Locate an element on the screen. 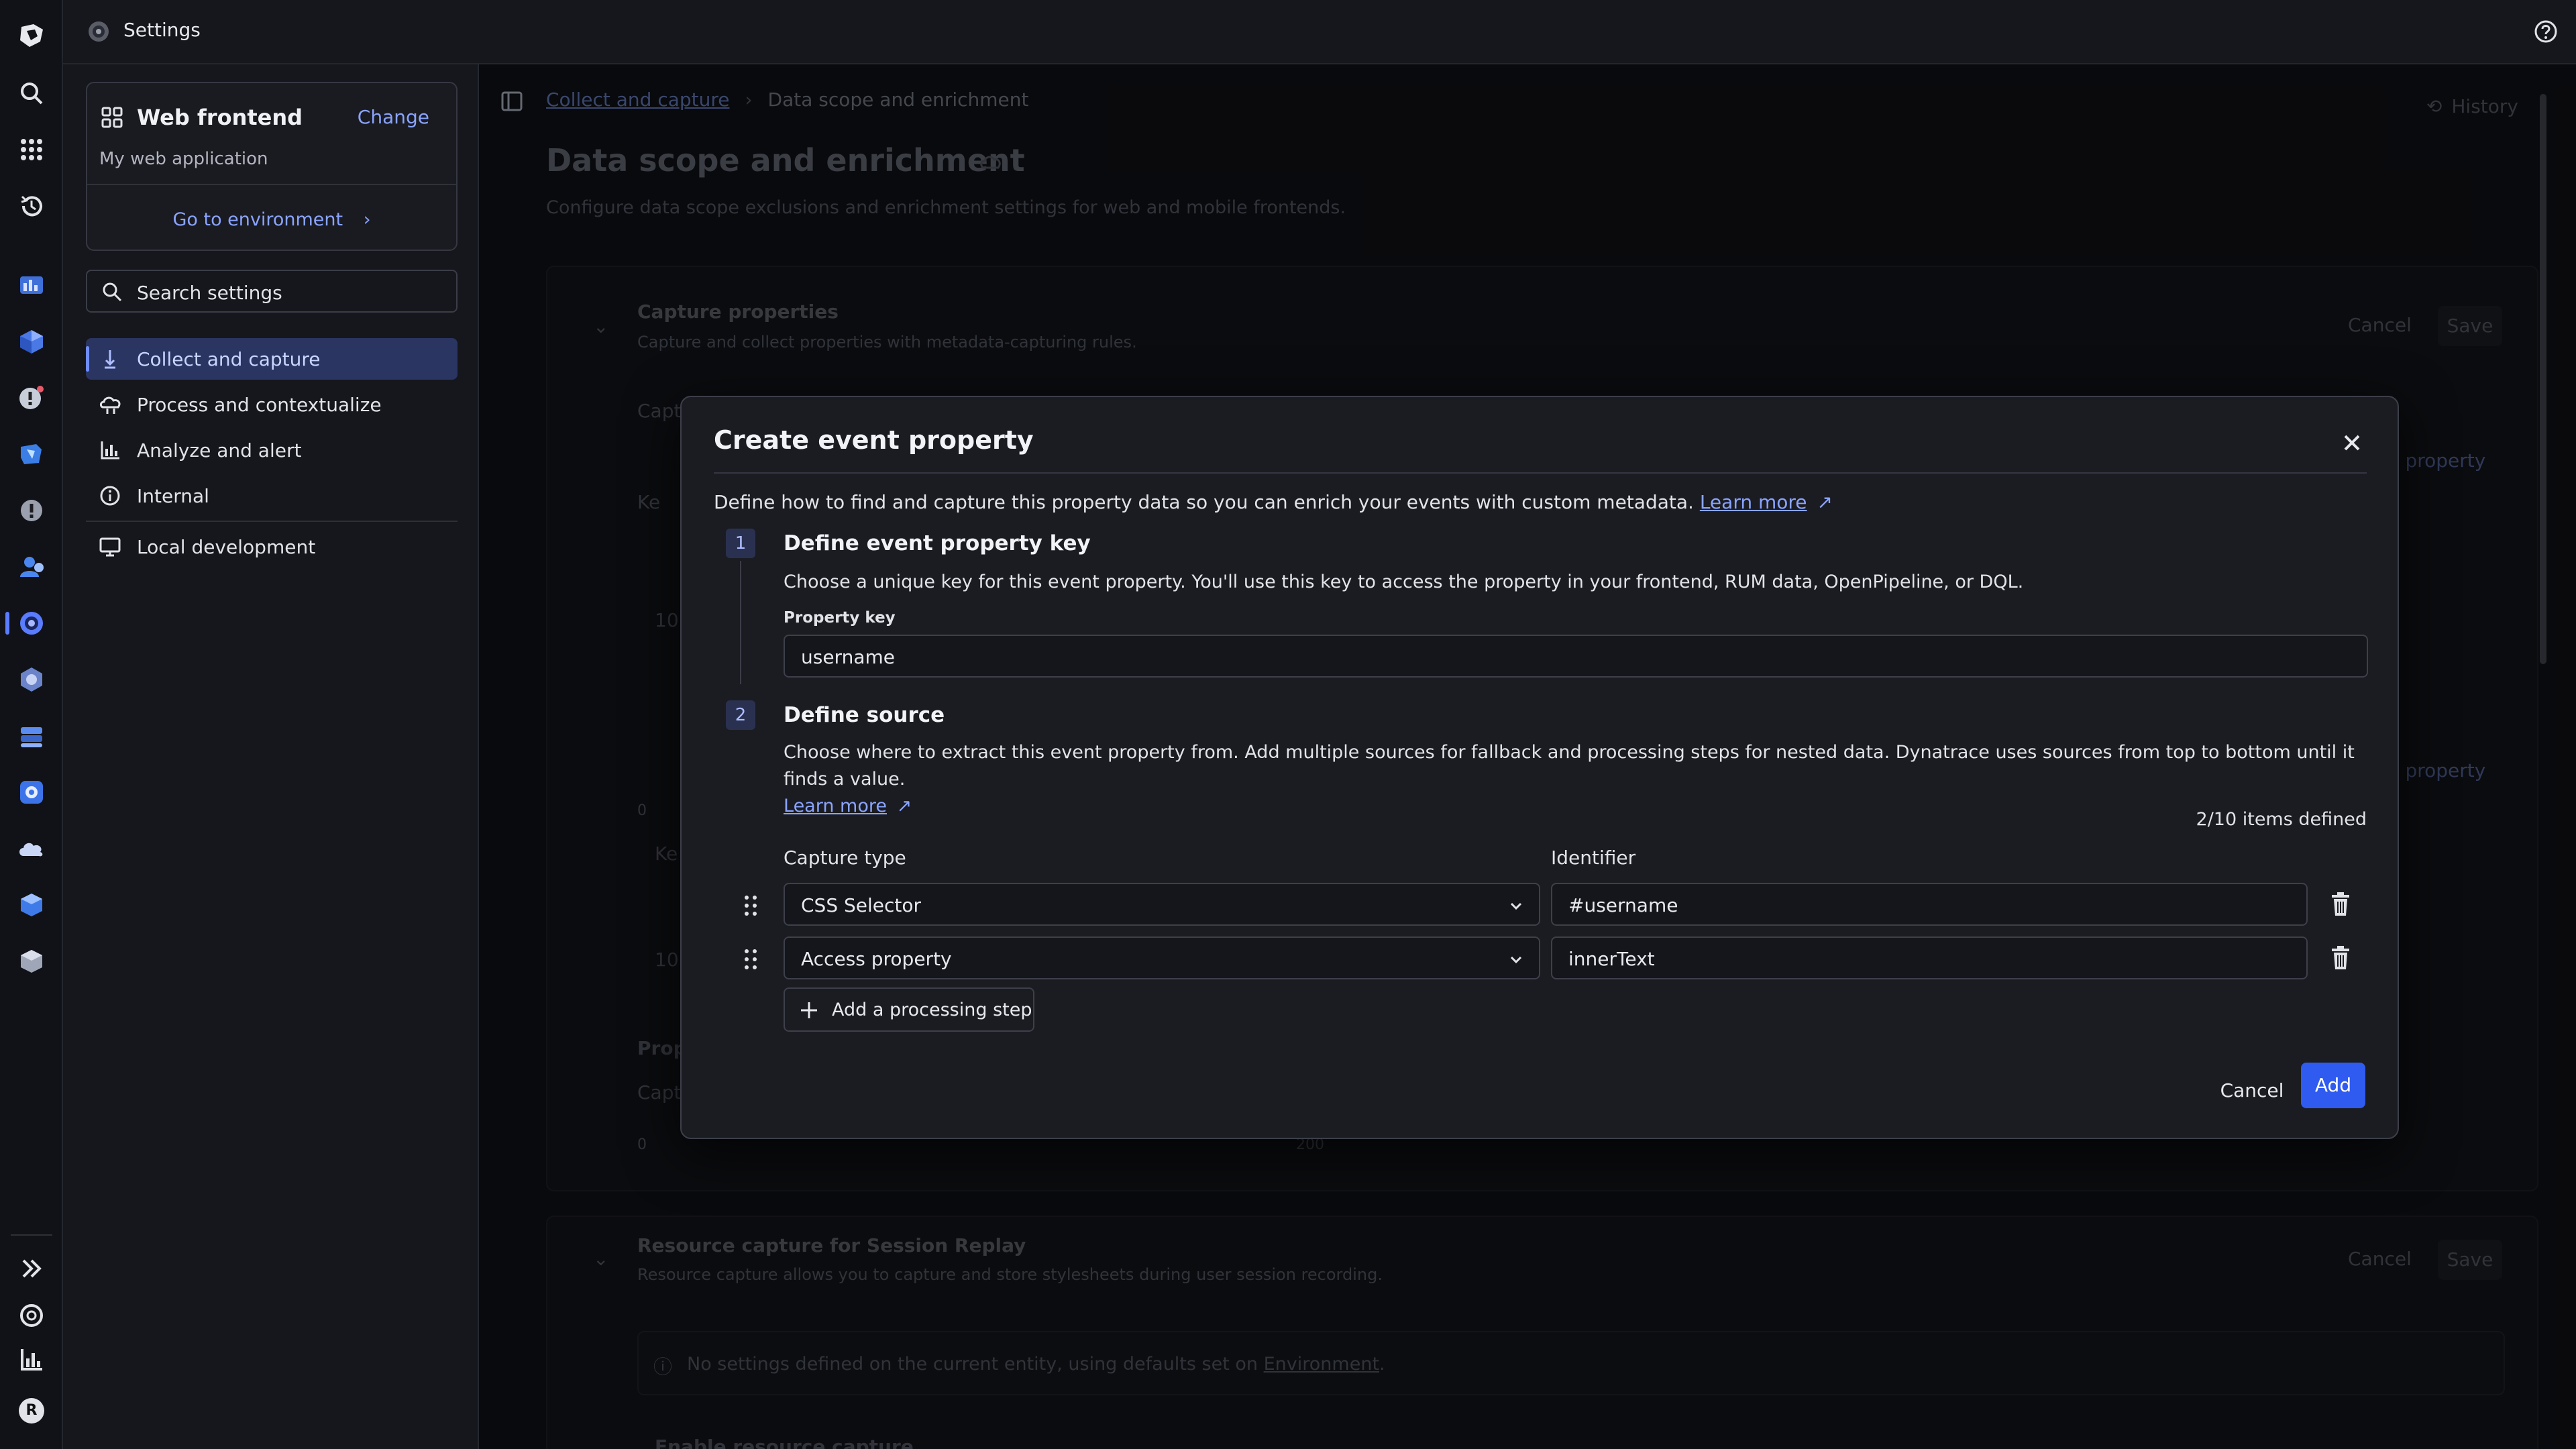 This screenshot has width=2576, height=1449. help-icon is located at coordinates (2546, 31).